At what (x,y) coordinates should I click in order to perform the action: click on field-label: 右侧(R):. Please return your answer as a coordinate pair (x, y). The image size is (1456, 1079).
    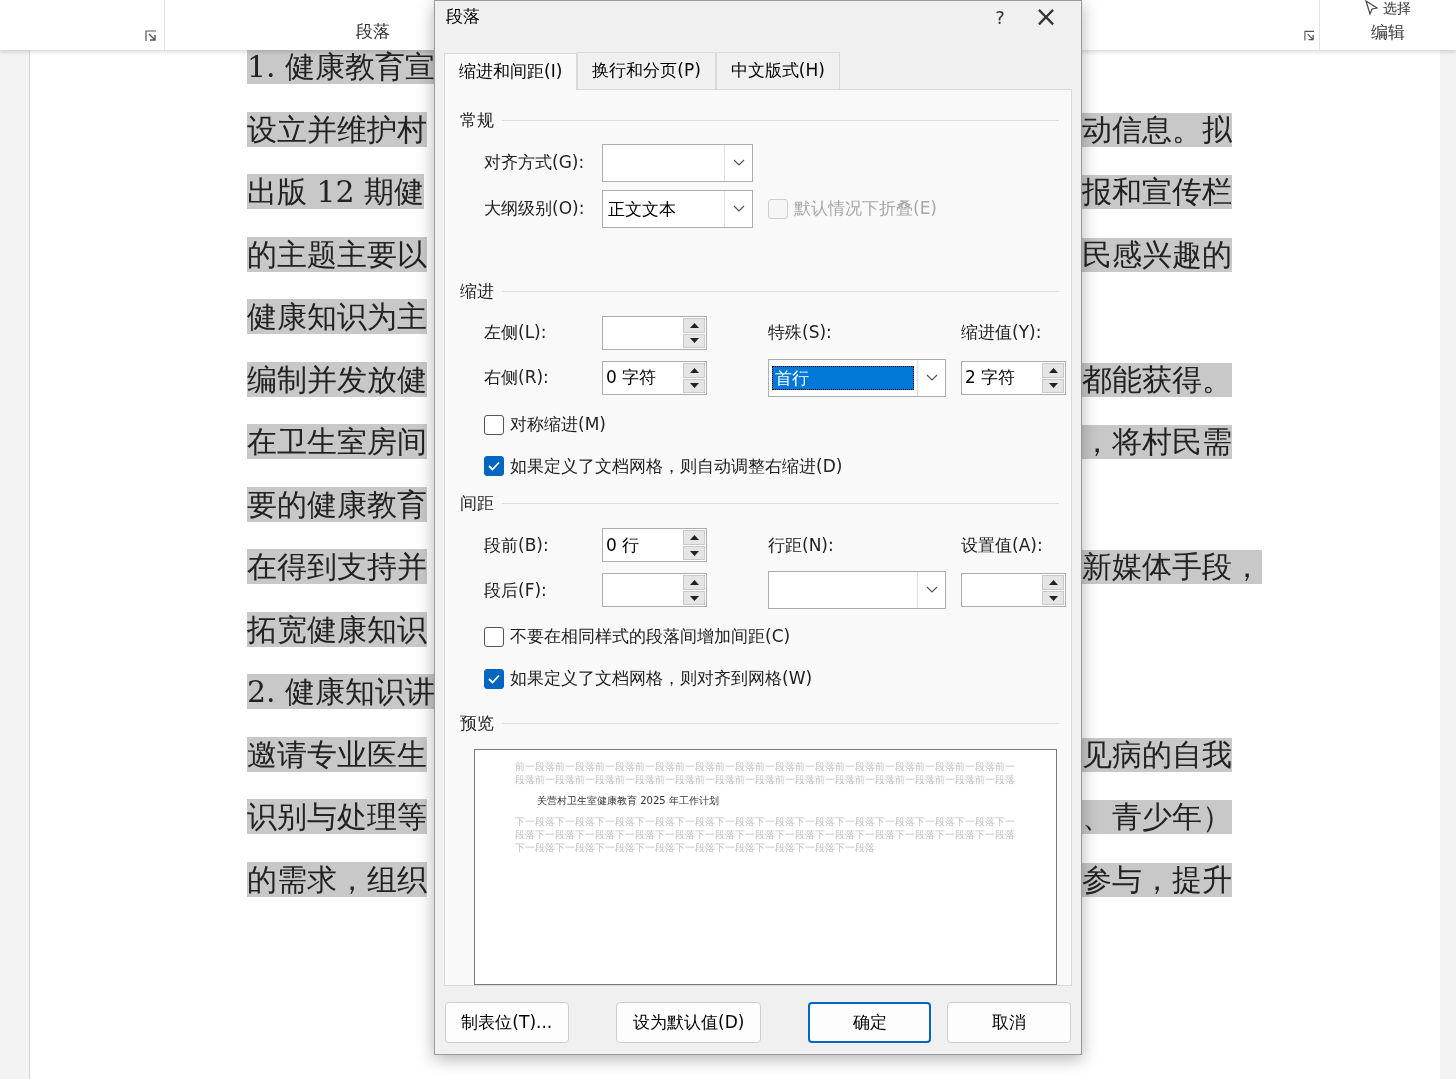
    Looking at the image, I should click on (517, 378).